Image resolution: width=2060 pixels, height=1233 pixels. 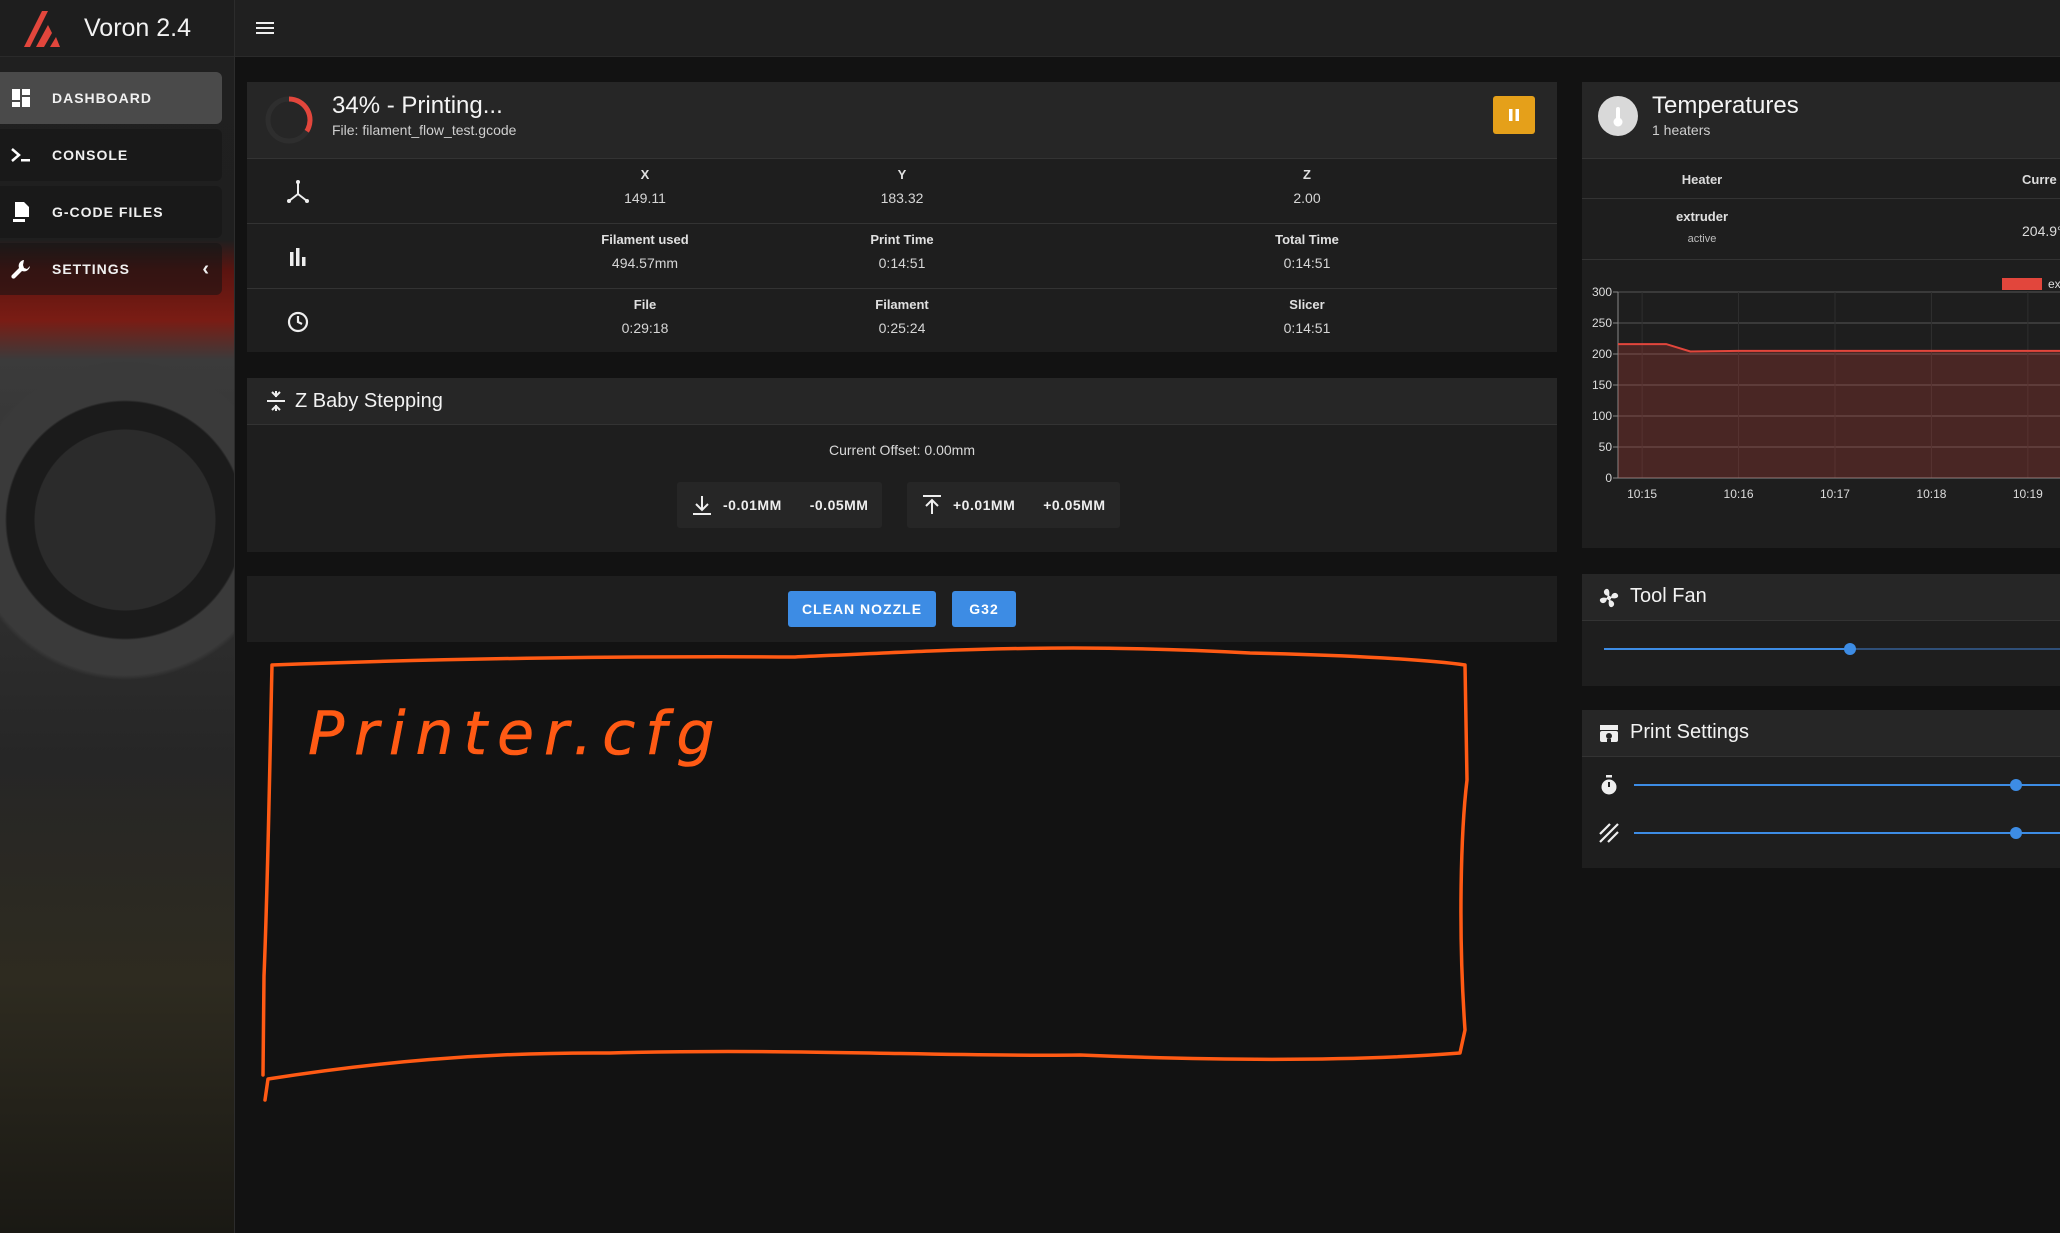 What do you see at coordinates (1307, 328) in the screenshot?
I see `estimate-value: 0:14:51` at bounding box center [1307, 328].